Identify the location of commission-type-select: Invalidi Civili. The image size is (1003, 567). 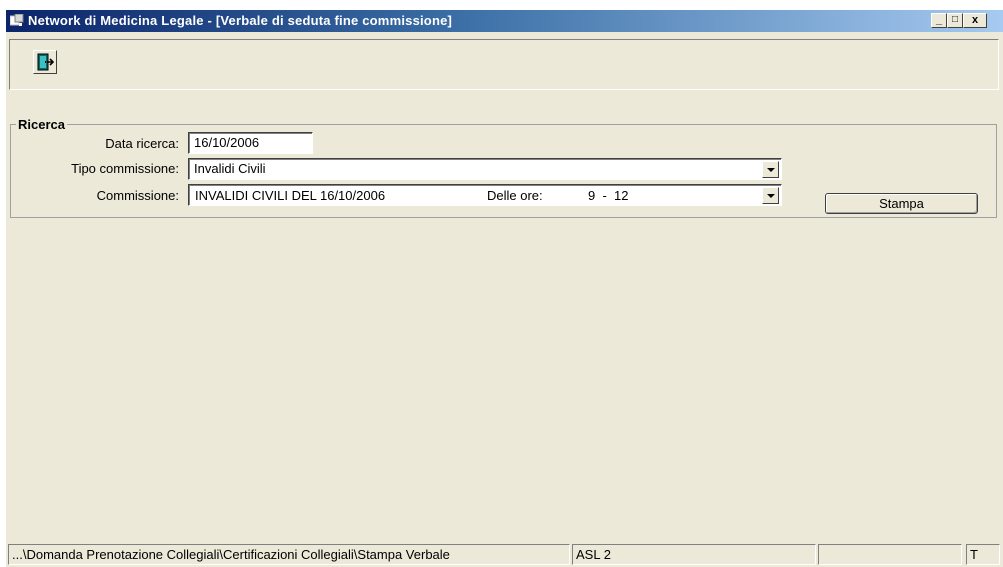
(485, 169).